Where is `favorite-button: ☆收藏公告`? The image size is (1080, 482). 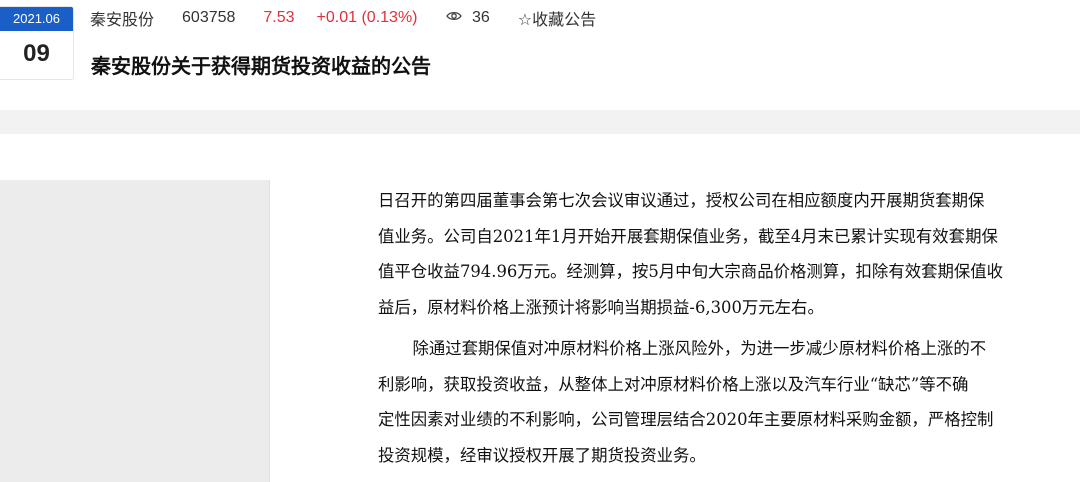 favorite-button: ☆收藏公告 is located at coordinates (557, 18).